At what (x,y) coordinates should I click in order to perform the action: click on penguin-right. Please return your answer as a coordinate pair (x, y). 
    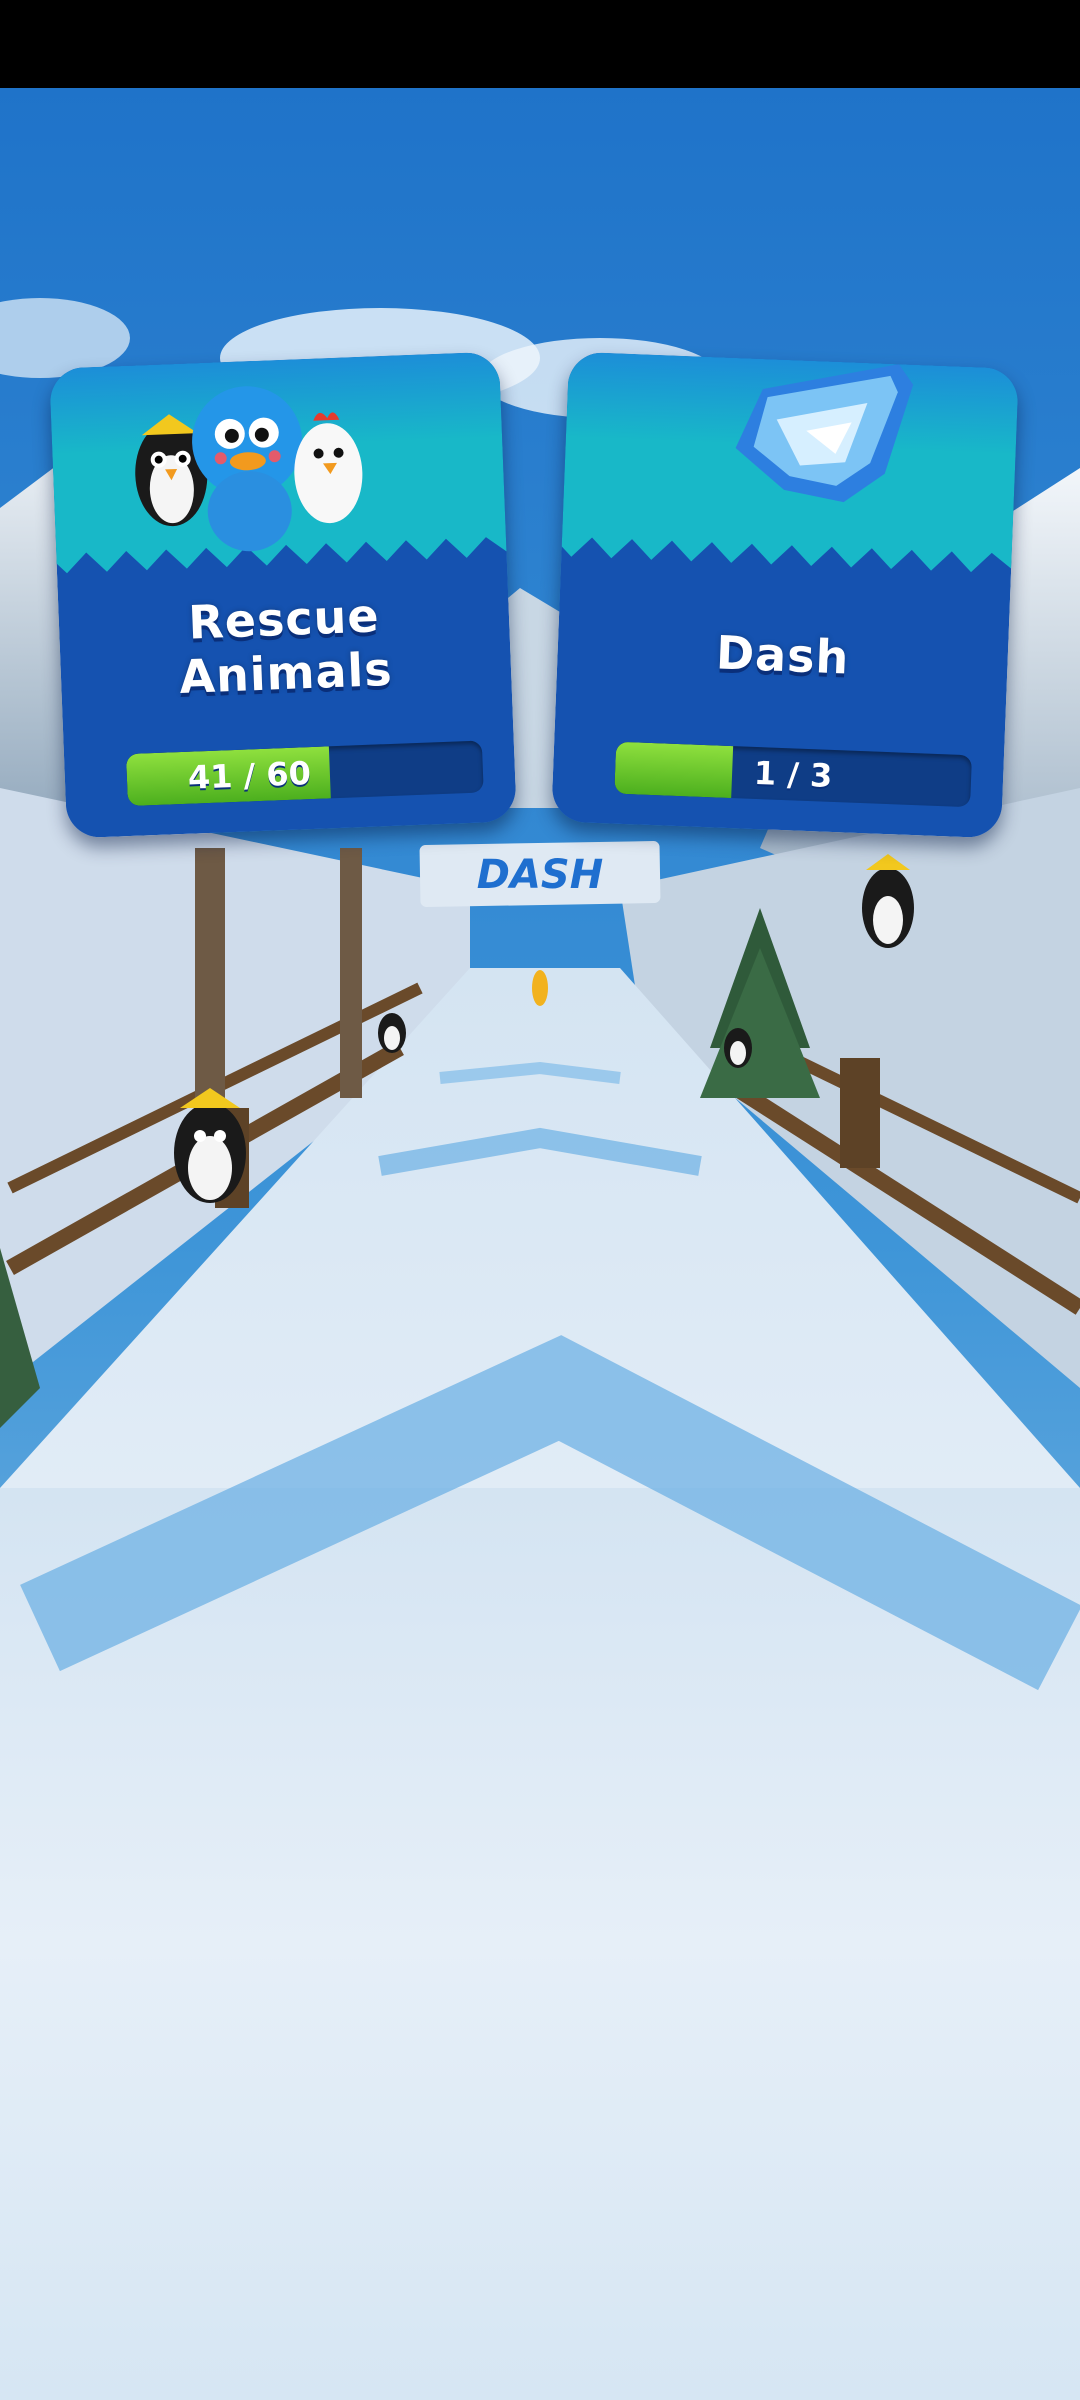
    Looking at the image, I should click on (888, 901).